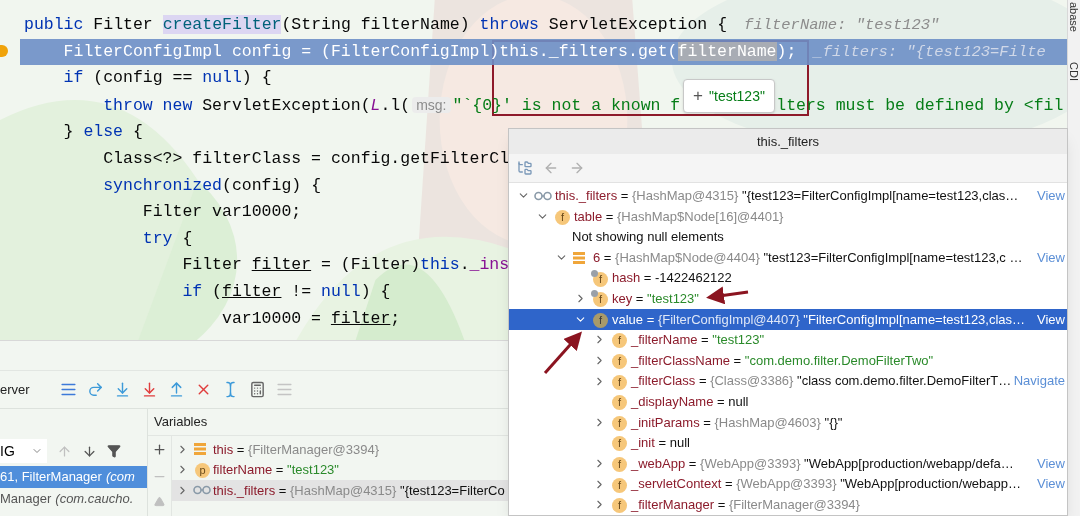  What do you see at coordinates (655, 299) in the screenshot?
I see `tree-row-text: key = "test123"` at bounding box center [655, 299].